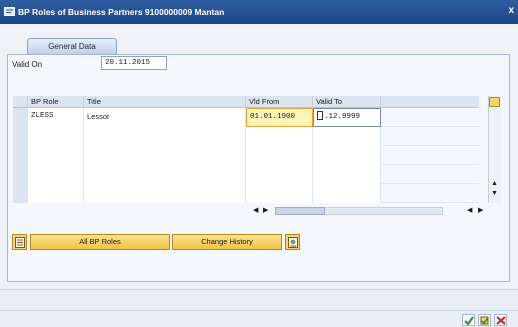 Image resolution: width=518 pixels, height=327 pixels. I want to click on select-all-icon, so click(19, 242).